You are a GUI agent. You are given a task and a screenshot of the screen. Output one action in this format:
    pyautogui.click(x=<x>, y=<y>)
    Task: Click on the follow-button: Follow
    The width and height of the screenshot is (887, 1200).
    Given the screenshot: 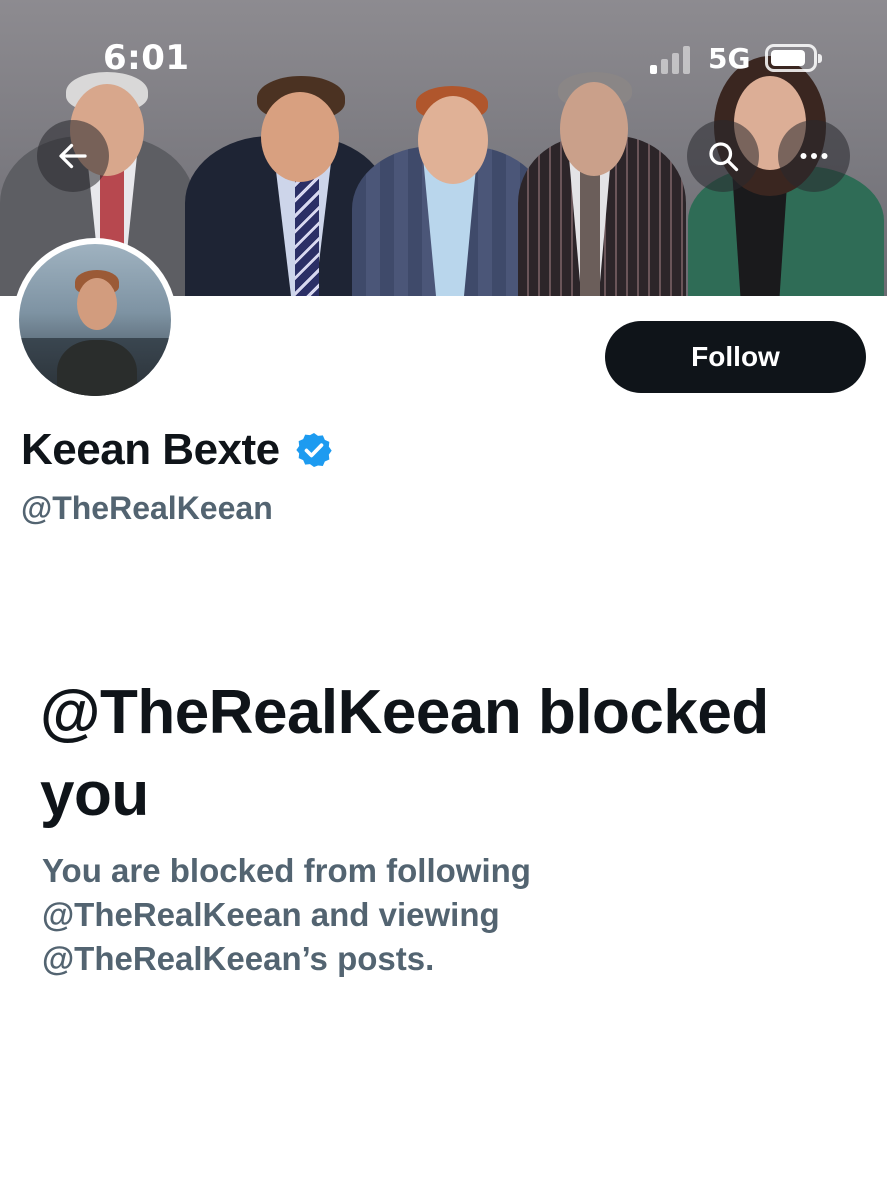 What is the action you would take?
    pyautogui.click(x=735, y=357)
    